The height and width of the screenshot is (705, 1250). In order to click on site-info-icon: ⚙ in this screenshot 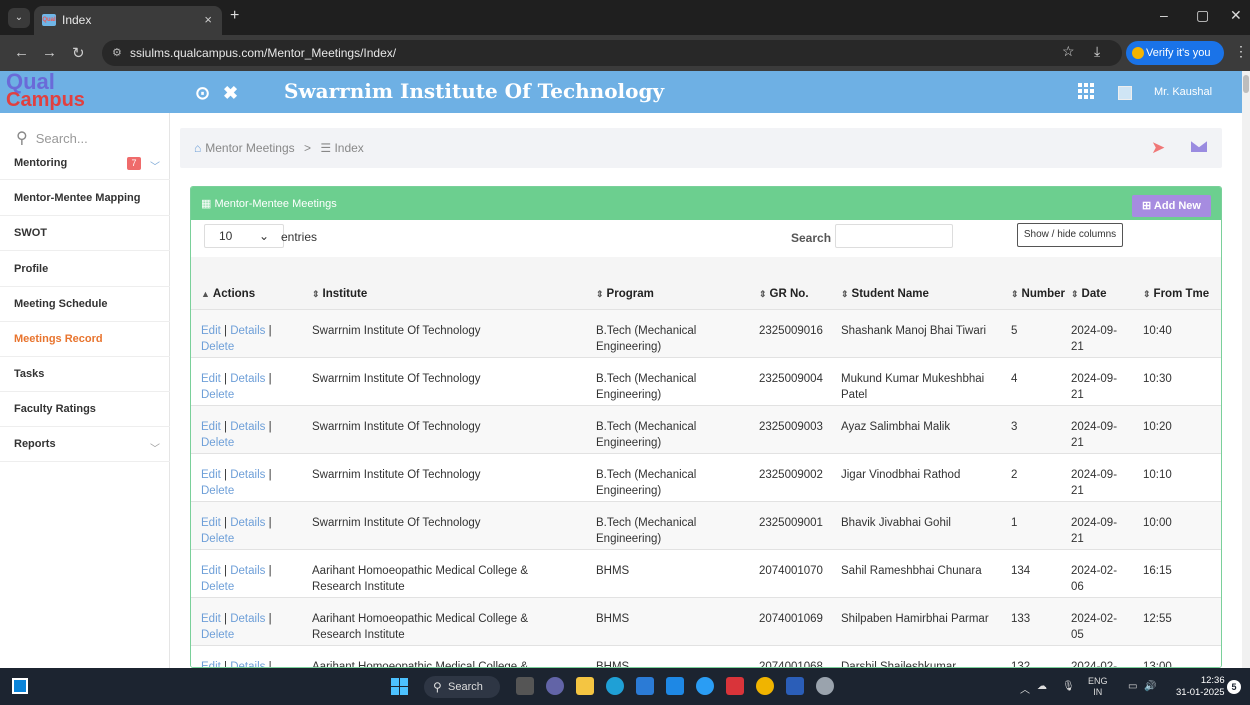, I will do `click(117, 52)`.